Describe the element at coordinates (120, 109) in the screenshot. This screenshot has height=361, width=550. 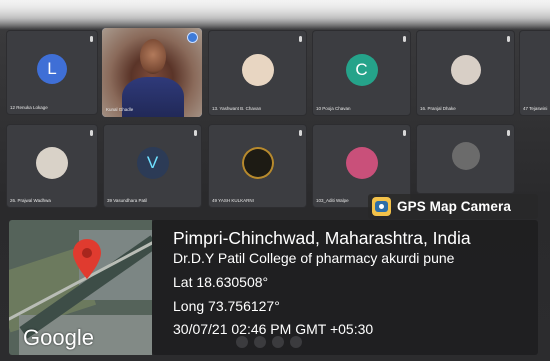
I see `participant-name: Kunal Ghadle` at that location.